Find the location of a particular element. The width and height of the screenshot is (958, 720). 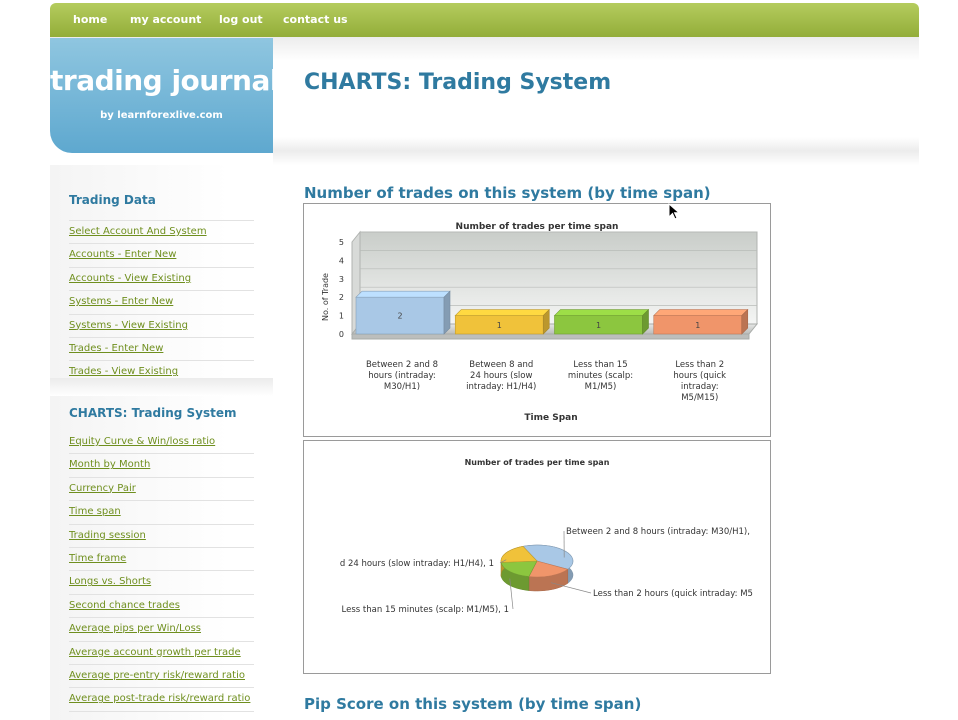

sidebar-link-currency-pair: Currency Pair is located at coordinates (102, 488).